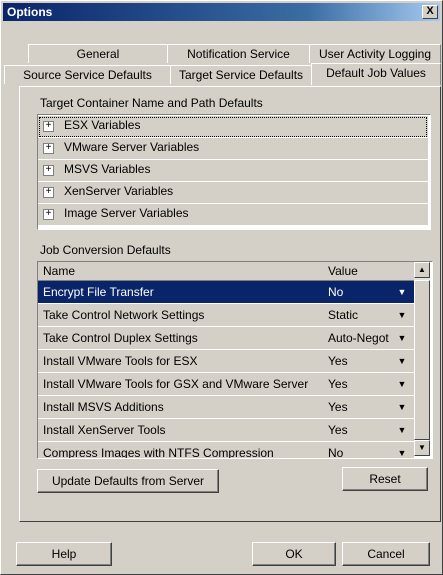 The height and width of the screenshot is (575, 443). What do you see at coordinates (226, 361) in the screenshot?
I see `table-row: Install VMware Tools for ESX Yes ▼` at bounding box center [226, 361].